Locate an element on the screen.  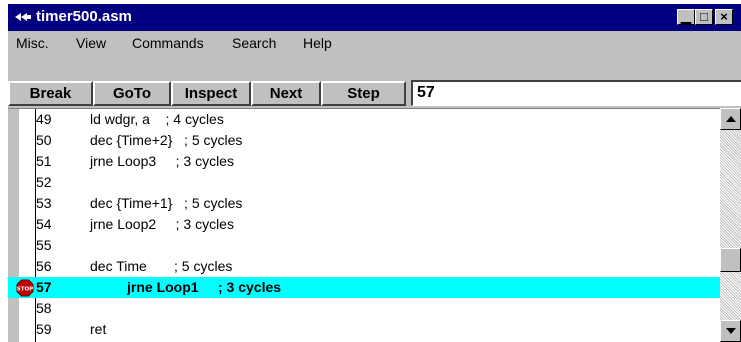
title-bar: timer500.asm ▁ □ × is located at coordinates (374, 17).